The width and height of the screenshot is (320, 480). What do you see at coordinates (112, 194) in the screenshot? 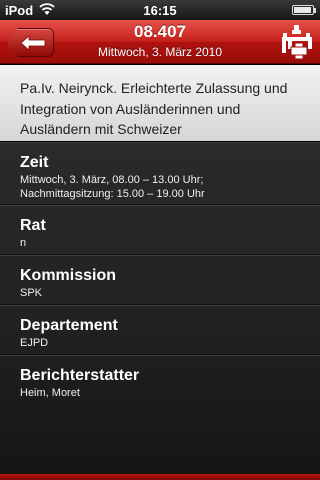
I see `section-value-line: Nachmittagsitzung: 15.00 – 19.00 Uhr` at bounding box center [112, 194].